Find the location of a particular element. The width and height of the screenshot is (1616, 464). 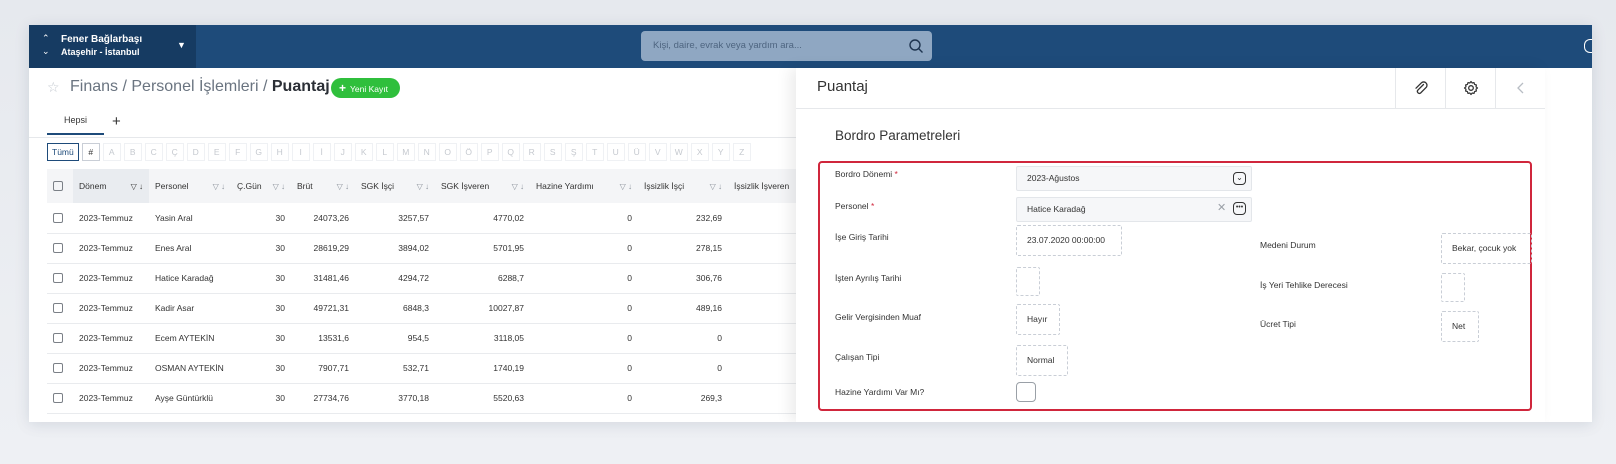

filter-letter: C is located at coordinates (153, 152).